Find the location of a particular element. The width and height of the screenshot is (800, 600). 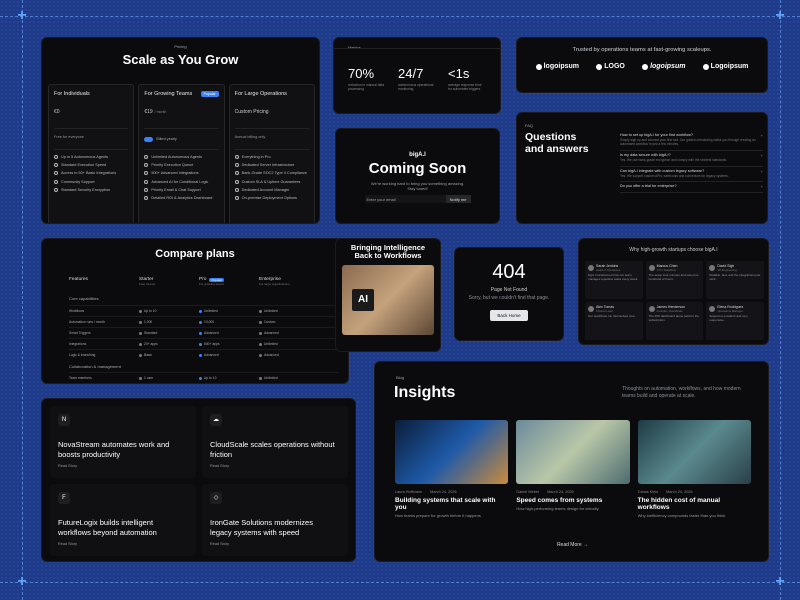

feature-item: Bank-Grade SOC2 Type II Compliance is located at coordinates (271, 173).